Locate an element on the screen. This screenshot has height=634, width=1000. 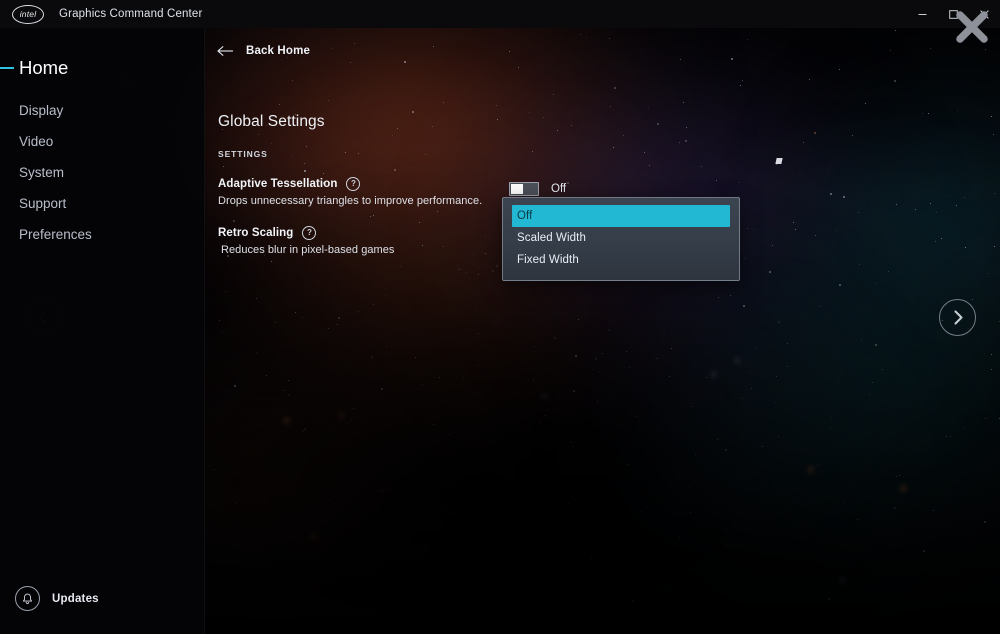
sidebar-item-preferences: Preferences is located at coordinates (102, 234).